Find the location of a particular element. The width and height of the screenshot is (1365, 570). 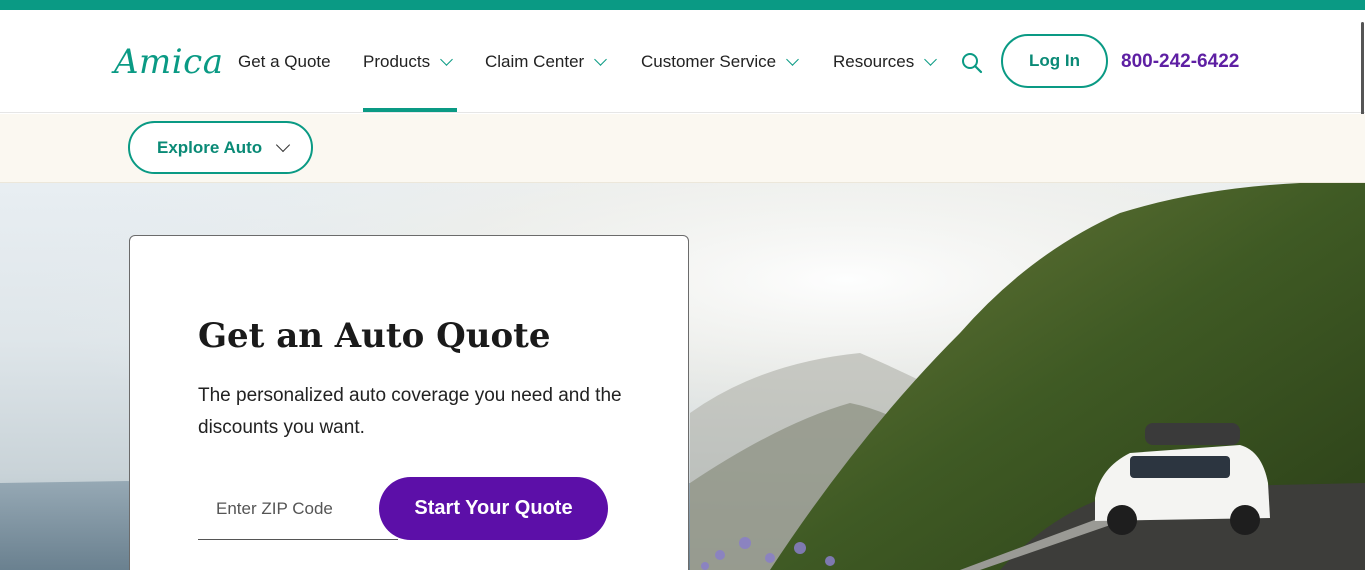

nav-get-a-quote: Get a Quote is located at coordinates (284, 62).